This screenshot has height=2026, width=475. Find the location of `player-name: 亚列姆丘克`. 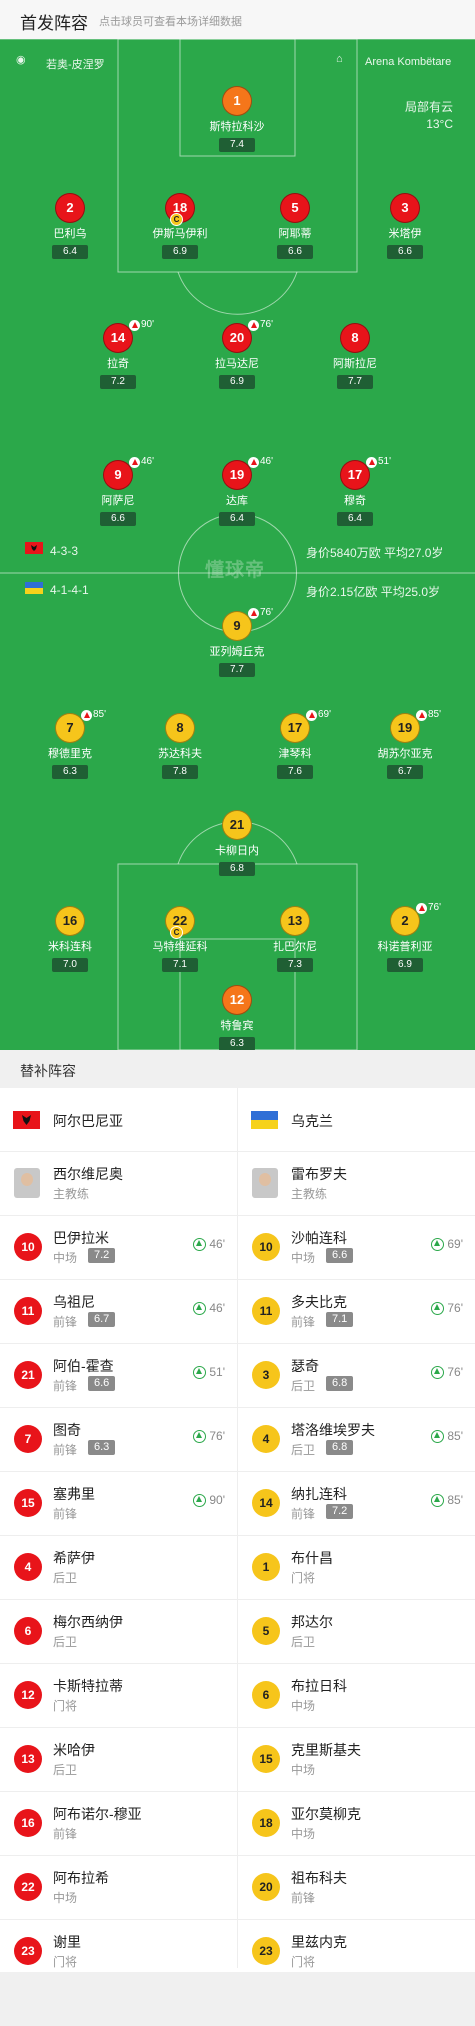

player-name: 亚列姆丘克 is located at coordinates (237, 652).